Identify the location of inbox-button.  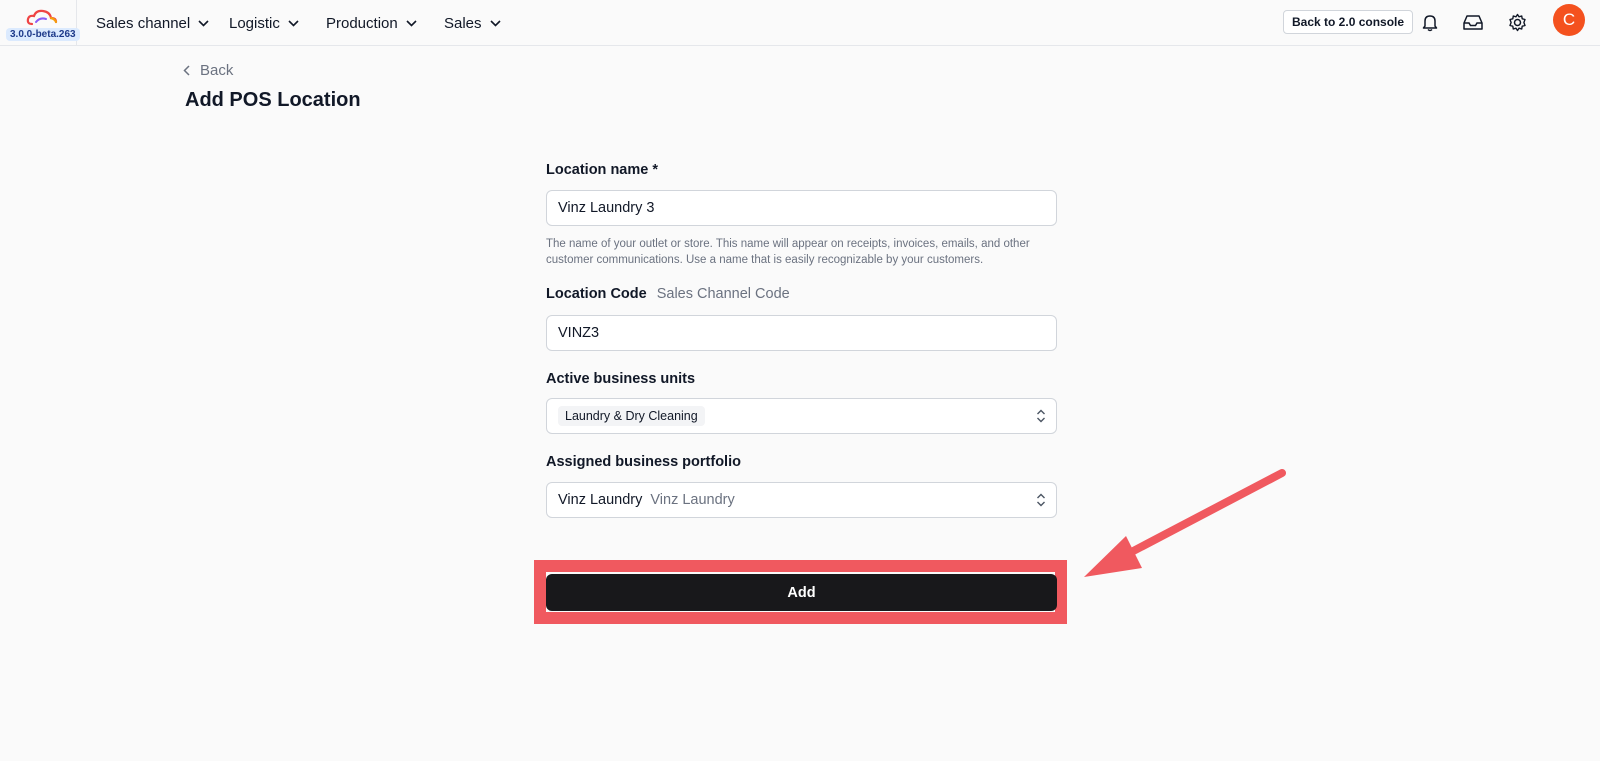
(1473, 22).